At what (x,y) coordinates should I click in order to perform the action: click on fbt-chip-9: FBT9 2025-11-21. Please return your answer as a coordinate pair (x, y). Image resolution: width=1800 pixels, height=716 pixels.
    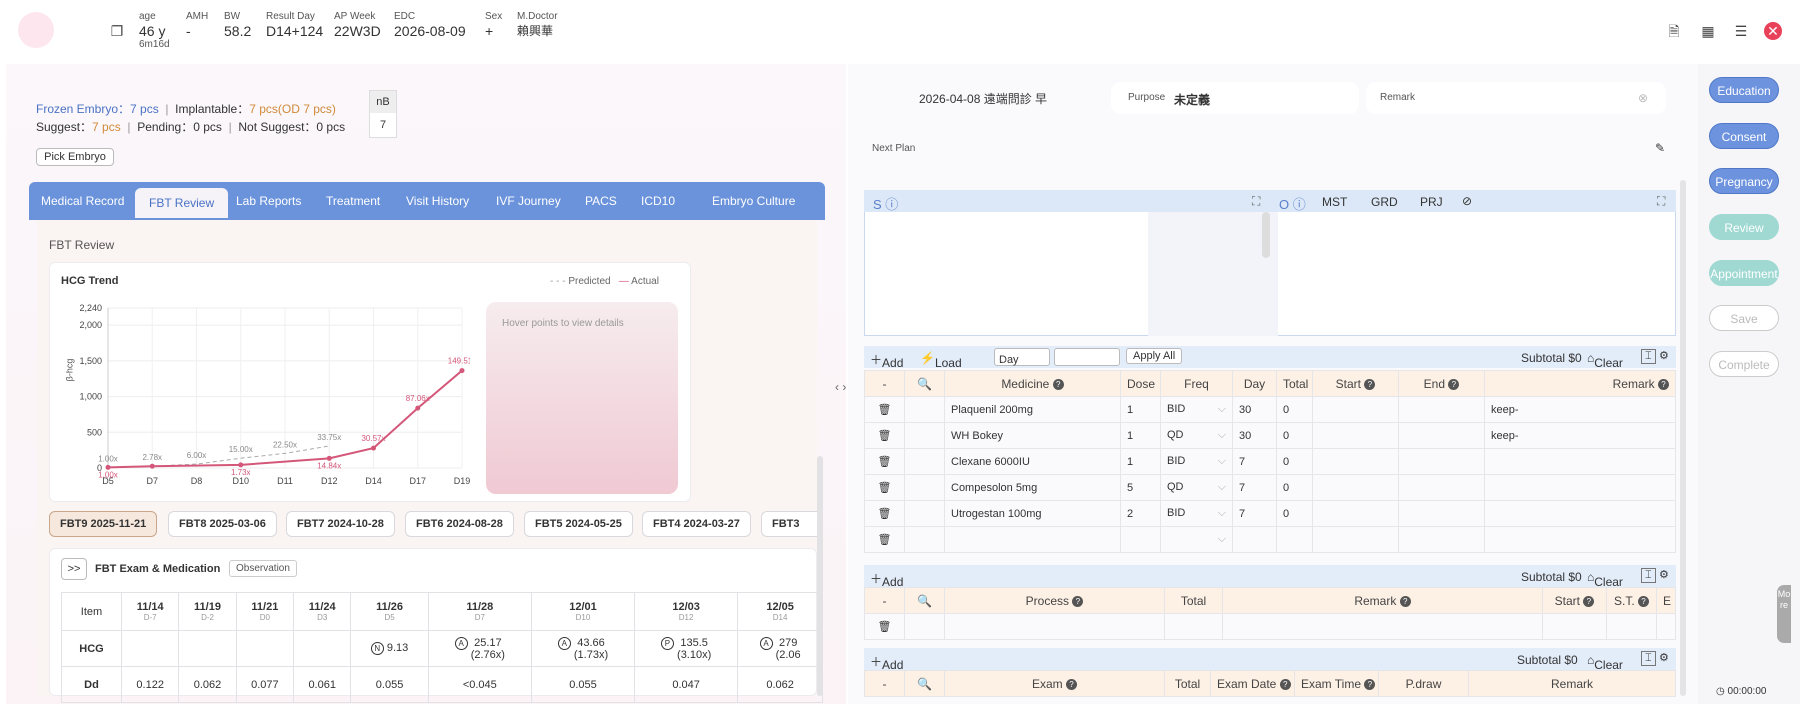
    Looking at the image, I should click on (103, 524).